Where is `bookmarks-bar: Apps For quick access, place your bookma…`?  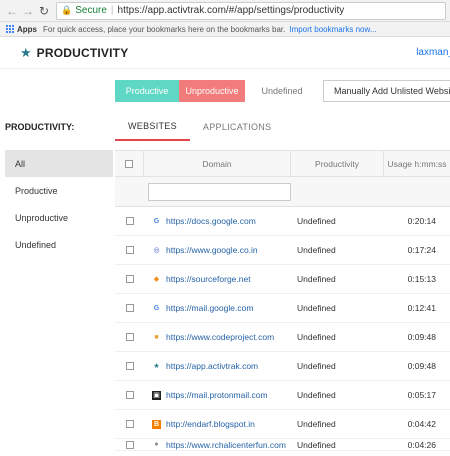
bookmarks-bar: Apps For quick access, place your bookma… is located at coordinates (225, 29).